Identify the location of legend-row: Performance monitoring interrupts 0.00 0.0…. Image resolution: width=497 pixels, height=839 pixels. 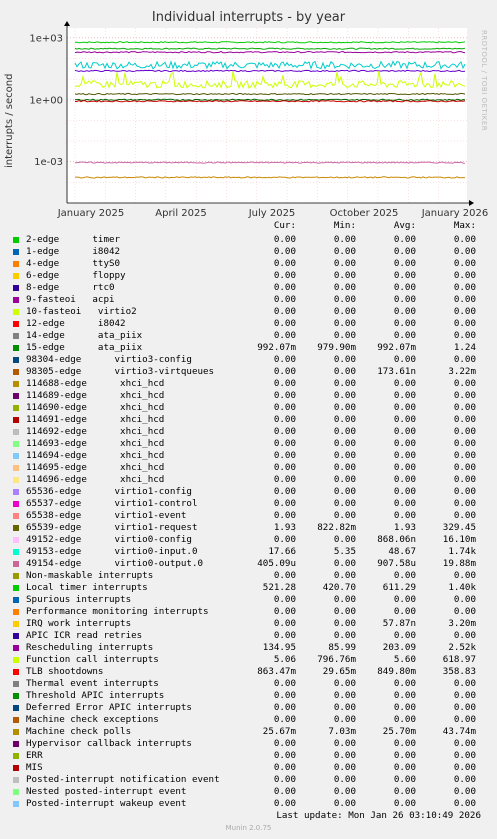
(248, 612).